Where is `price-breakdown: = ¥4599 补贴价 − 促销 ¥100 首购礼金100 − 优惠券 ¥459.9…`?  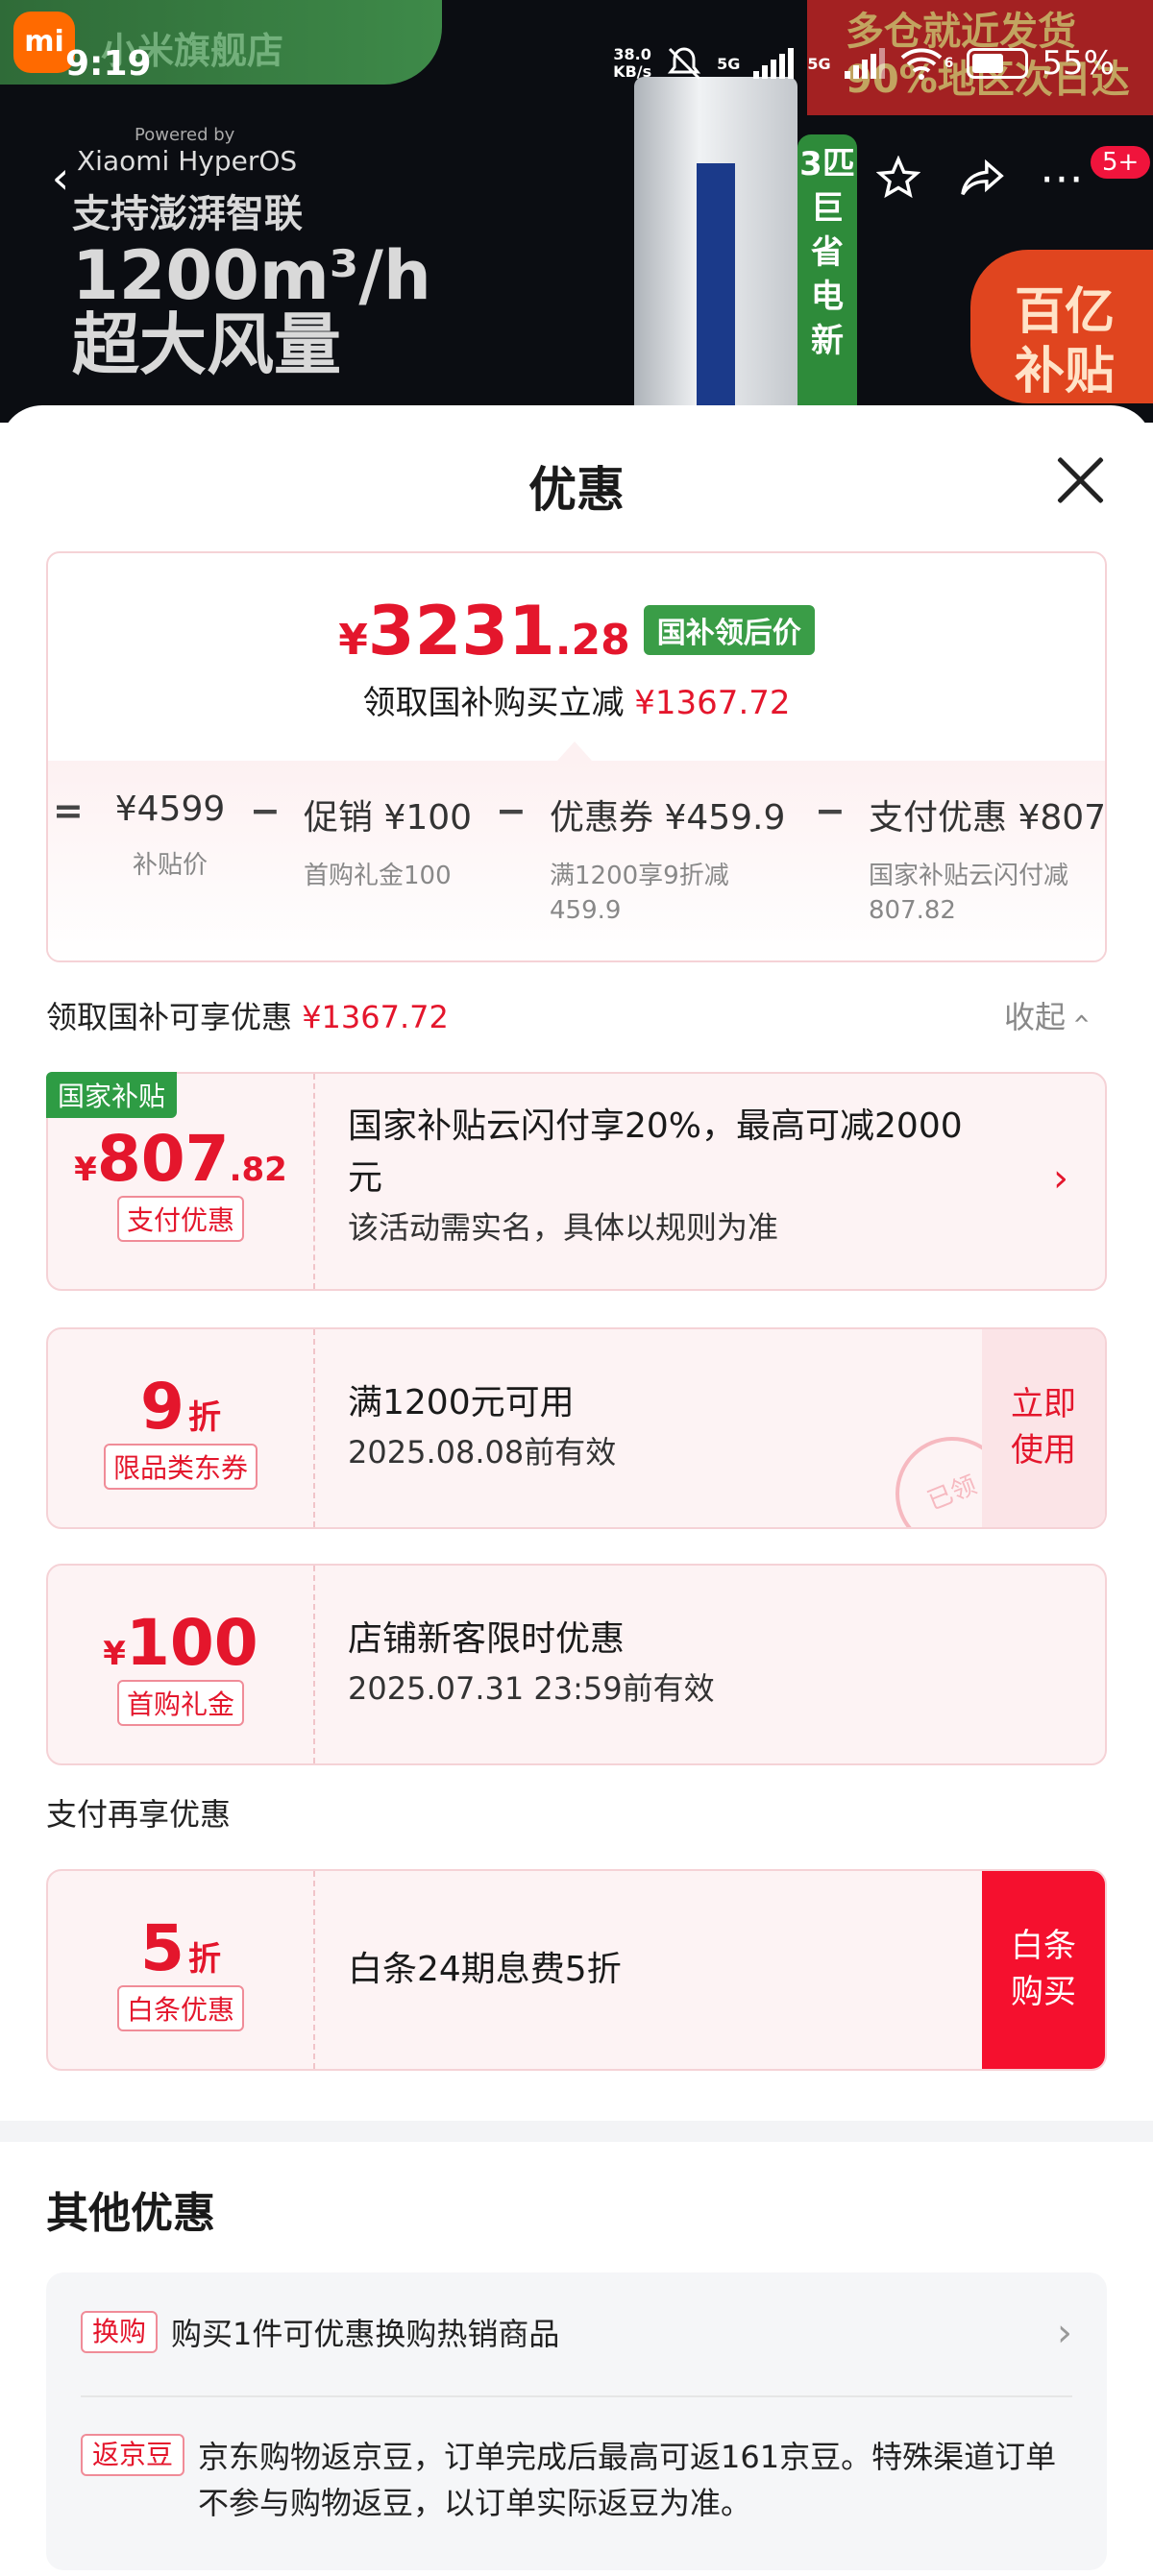
price-breakdown: = ¥4599 补贴价 − 促销 ¥100 首购礼金100 − 优惠券 ¥459.9… is located at coordinates (577, 861).